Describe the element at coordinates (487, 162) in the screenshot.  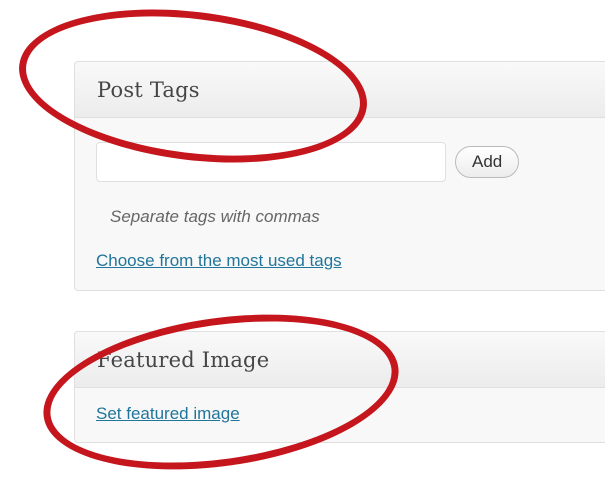
I see `add-tag-button: Add` at that location.